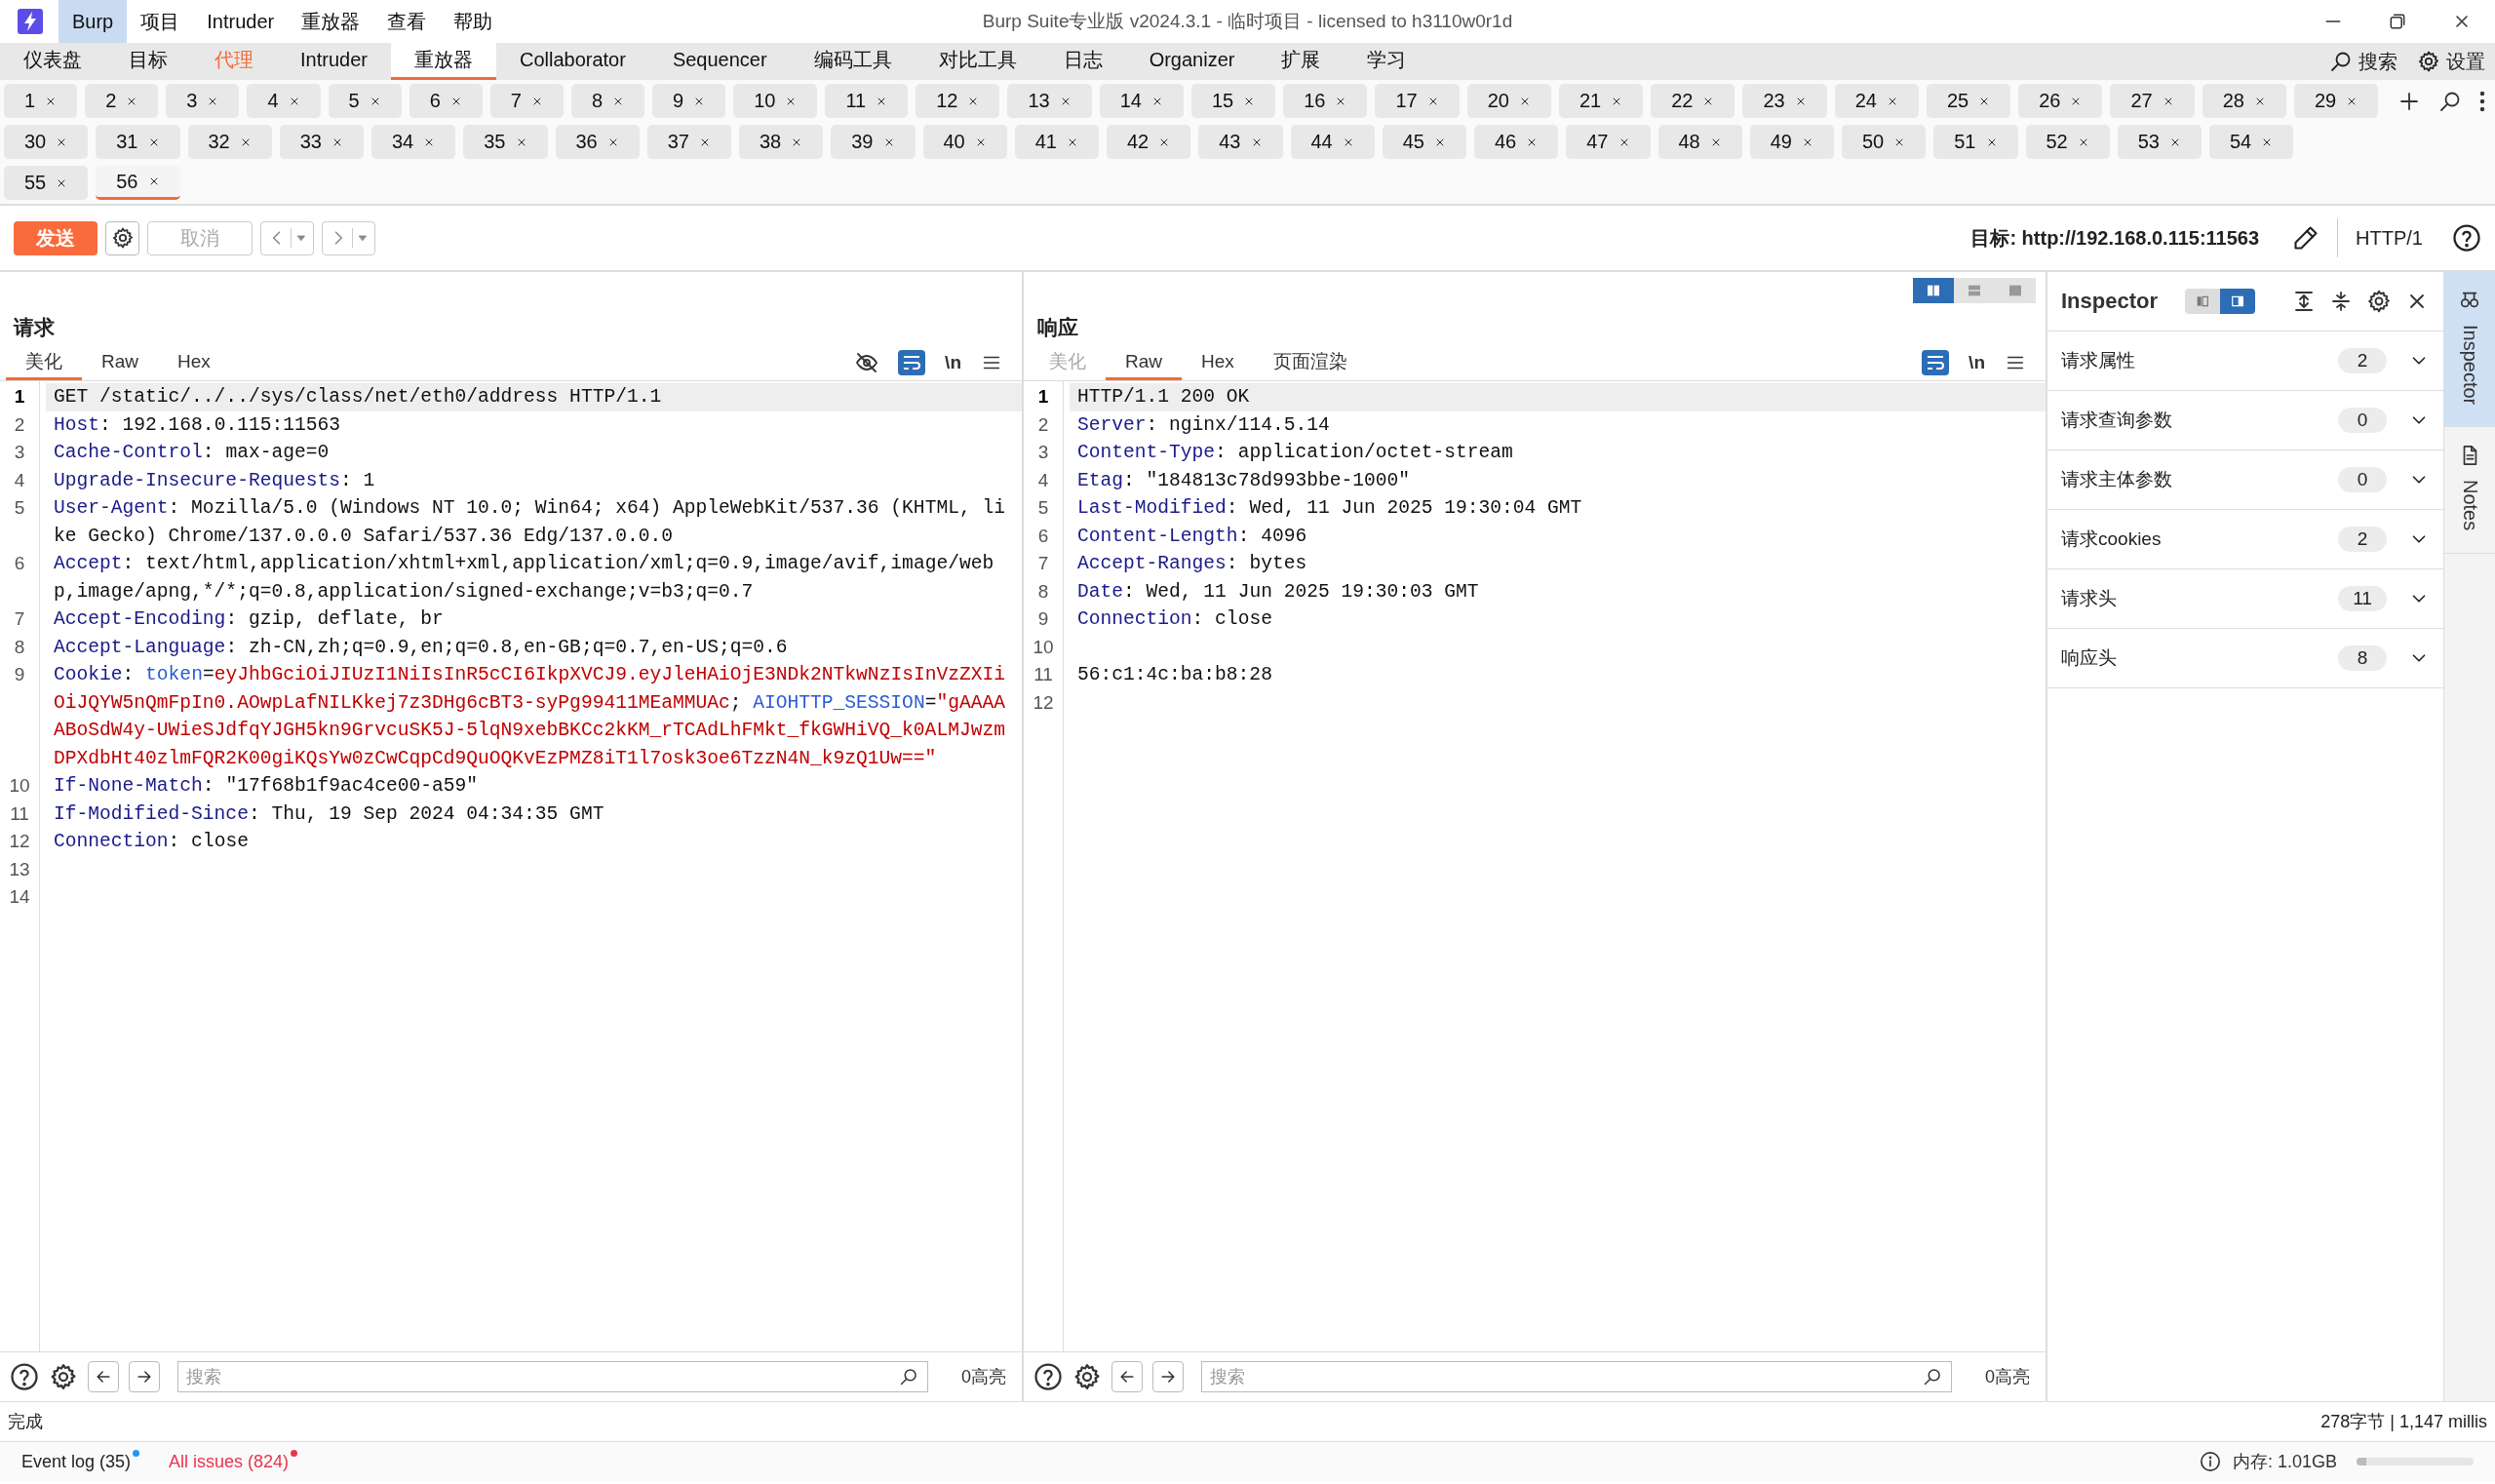  What do you see at coordinates (138, 183) in the screenshot?
I see `request-tab: 56` at bounding box center [138, 183].